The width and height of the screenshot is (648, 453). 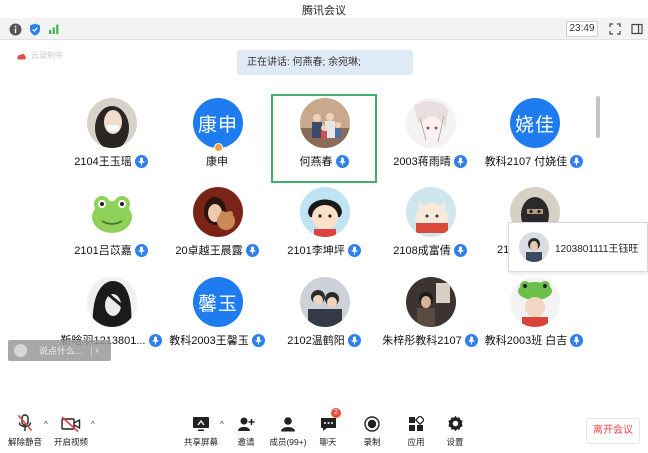 What do you see at coordinates (416, 420) in the screenshot?
I see `apps-icon` at bounding box center [416, 420].